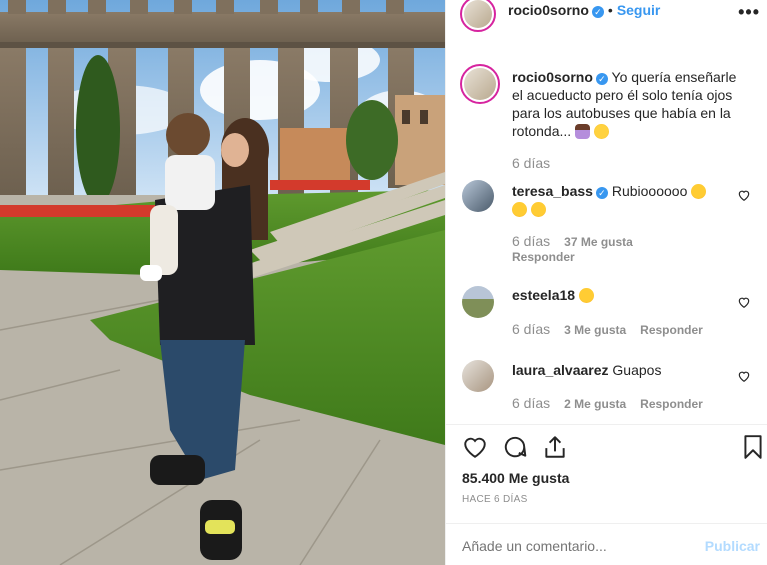 Image resolution: width=767 pixels, height=565 pixels. Describe the element at coordinates (637, 370) in the screenshot. I see `comment-text: Guapos` at that location.